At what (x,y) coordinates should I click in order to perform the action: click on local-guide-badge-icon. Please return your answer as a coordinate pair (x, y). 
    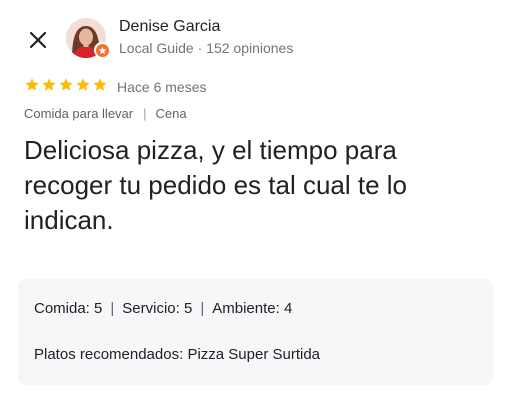
    Looking at the image, I should click on (102, 50).